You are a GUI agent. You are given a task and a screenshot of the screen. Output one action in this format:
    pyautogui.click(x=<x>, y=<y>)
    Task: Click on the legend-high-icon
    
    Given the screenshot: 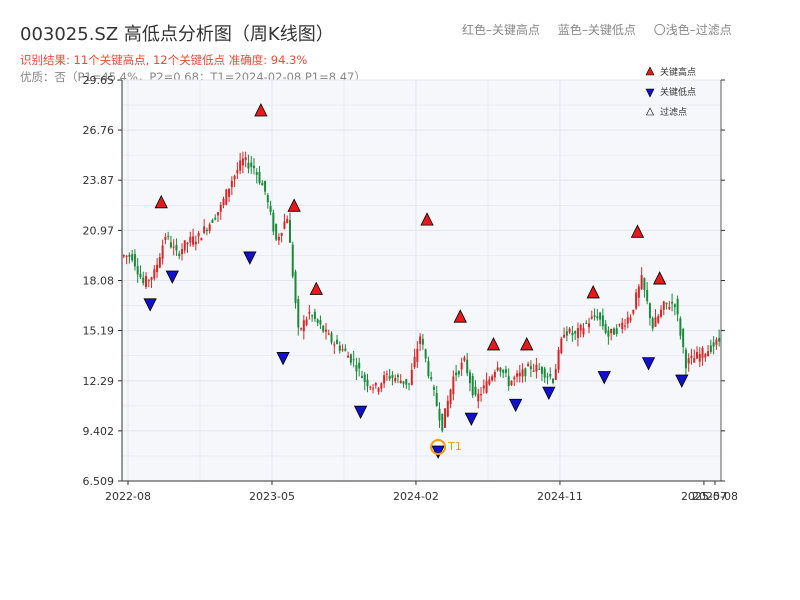 What is the action you would take?
    pyautogui.click(x=650, y=71)
    